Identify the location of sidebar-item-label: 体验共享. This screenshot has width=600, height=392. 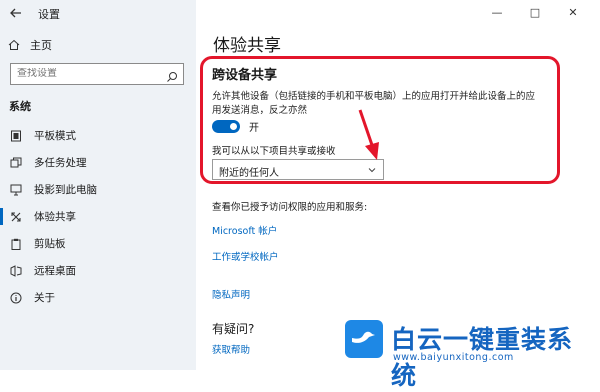
(55, 217).